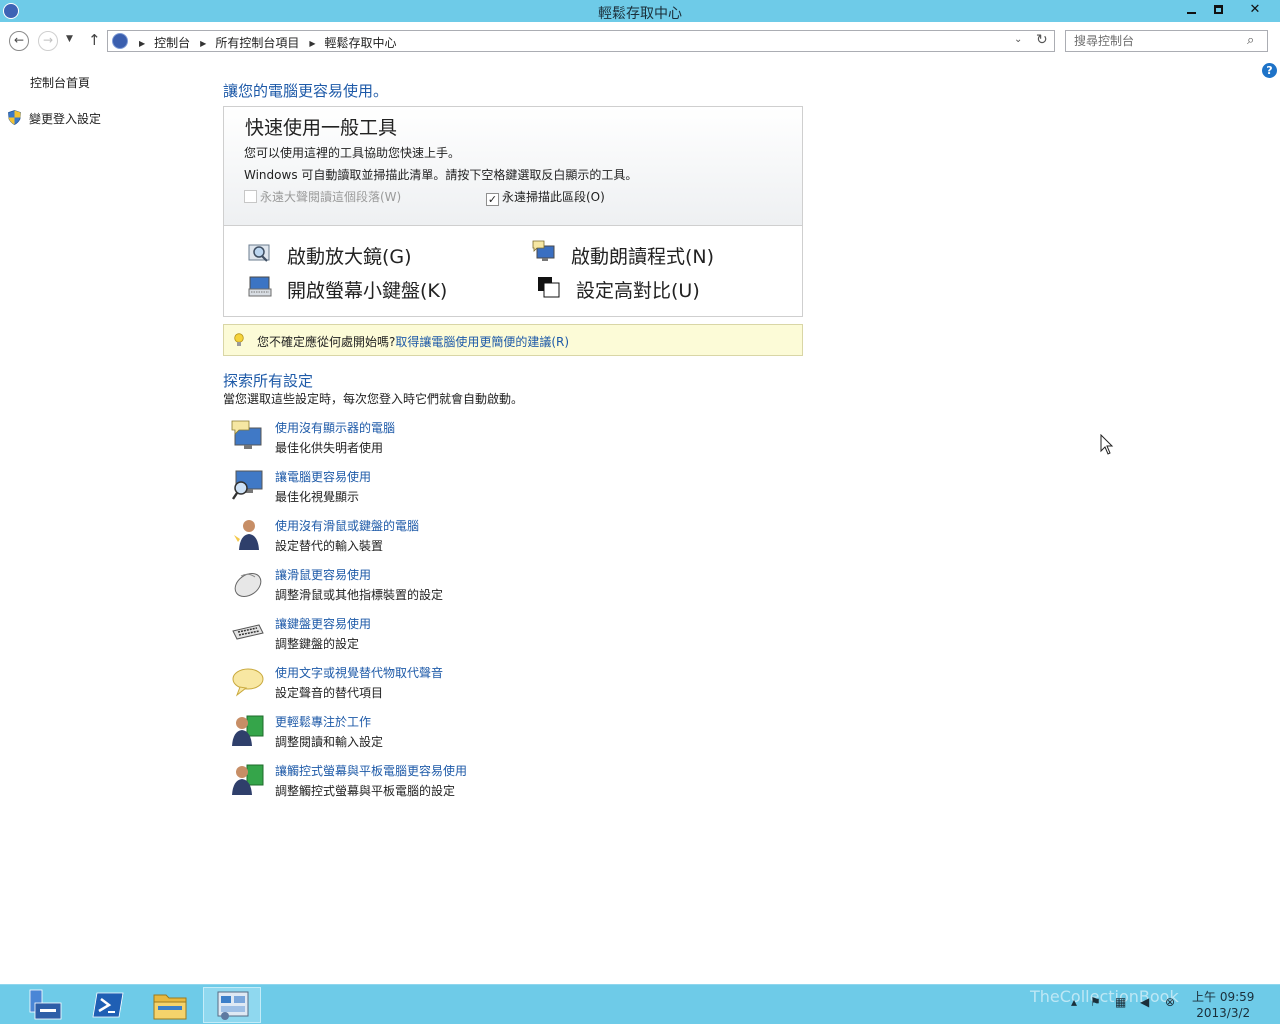  Describe the element at coordinates (1018, 39) in the screenshot. I see `address-dropdown-icon: ⌄` at that location.